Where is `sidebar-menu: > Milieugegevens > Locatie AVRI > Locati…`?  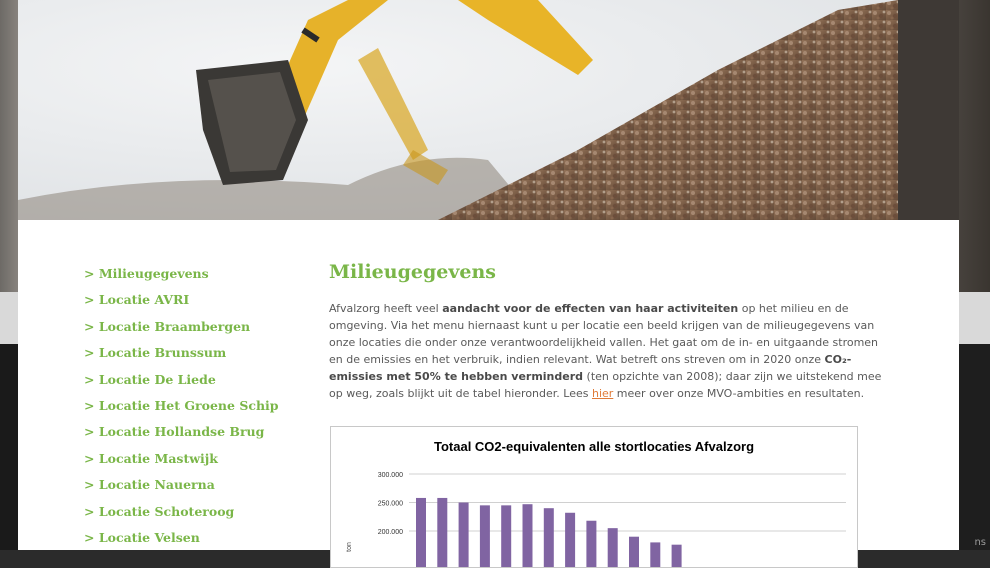
sidebar-menu: > Milieugegevens > Locatie AVRI > Locati… is located at coordinates (194, 409).